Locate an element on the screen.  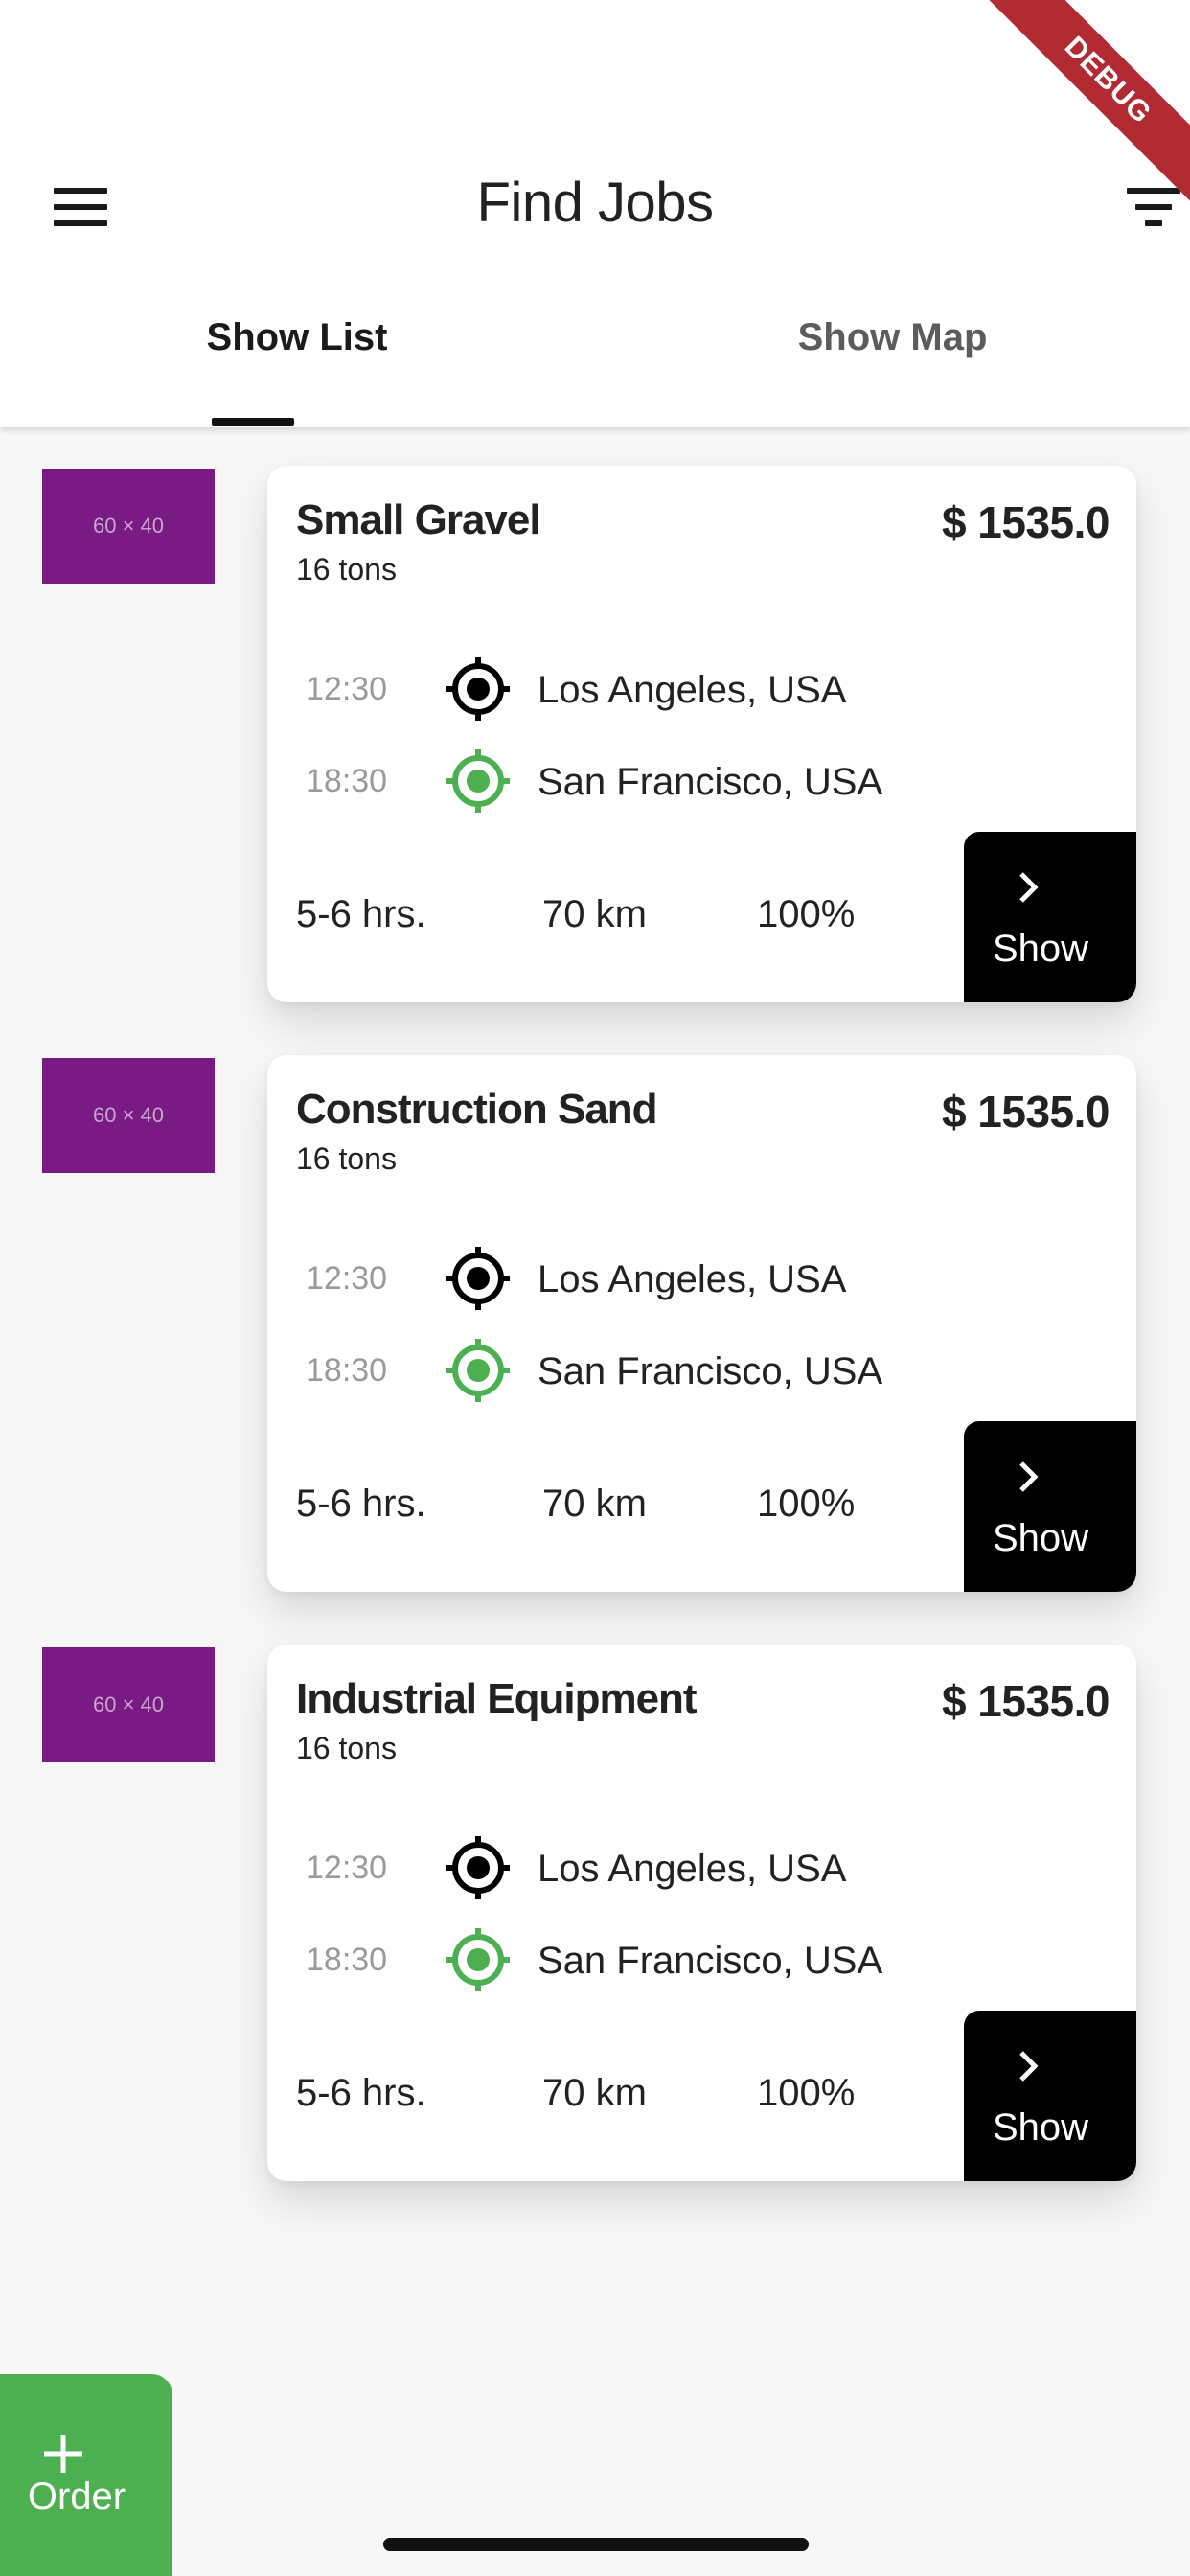
plus-icon is located at coordinates (63, 2454).